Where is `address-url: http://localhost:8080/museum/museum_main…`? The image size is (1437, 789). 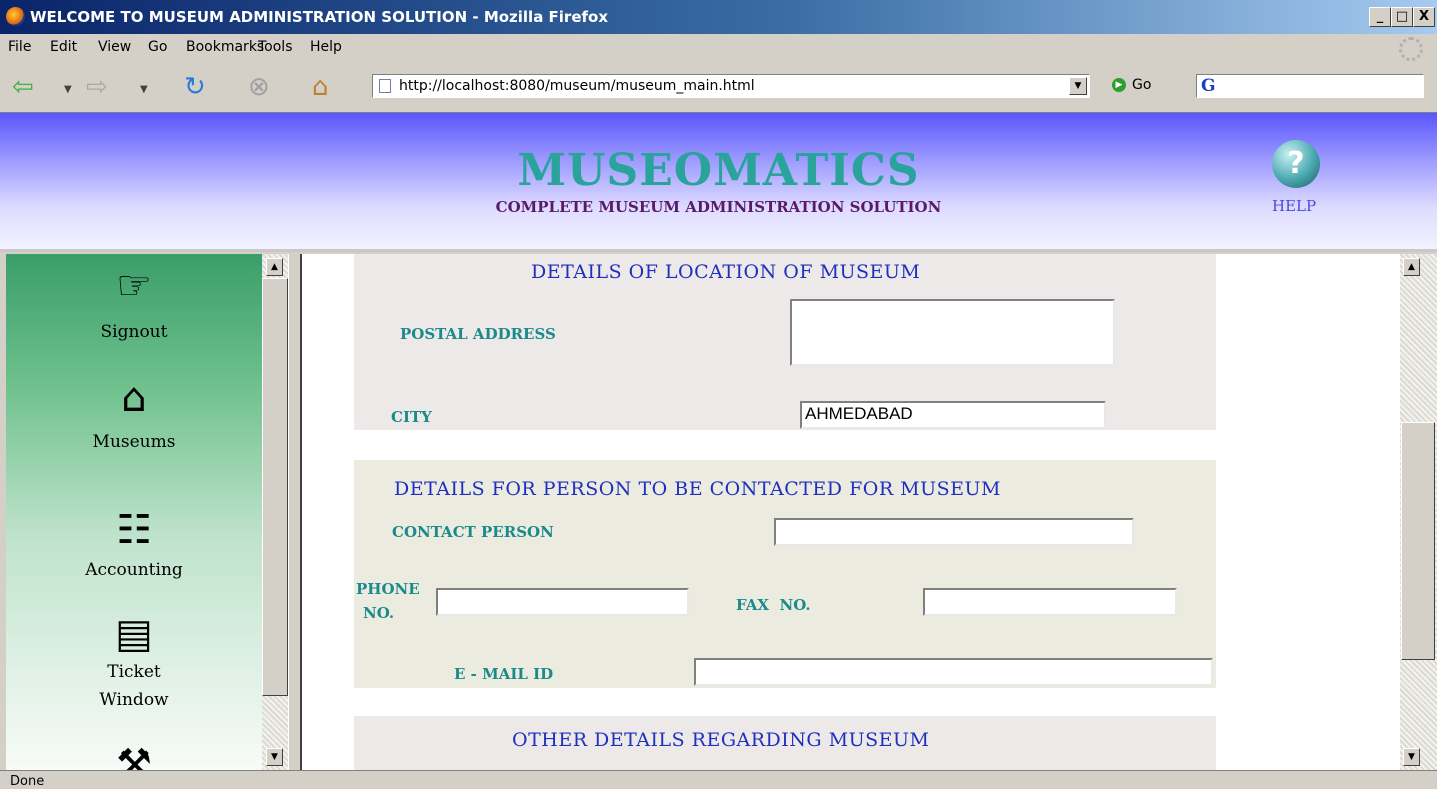 address-url: http://localhost:8080/museum/museum_main… is located at coordinates (577, 86).